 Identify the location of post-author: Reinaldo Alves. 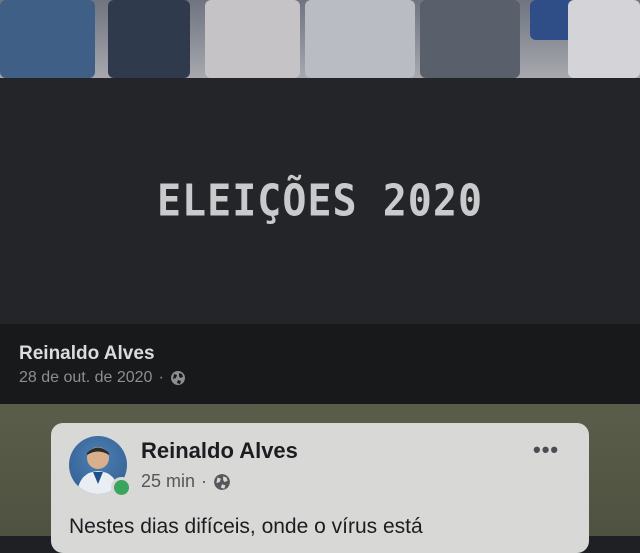
(87, 354).